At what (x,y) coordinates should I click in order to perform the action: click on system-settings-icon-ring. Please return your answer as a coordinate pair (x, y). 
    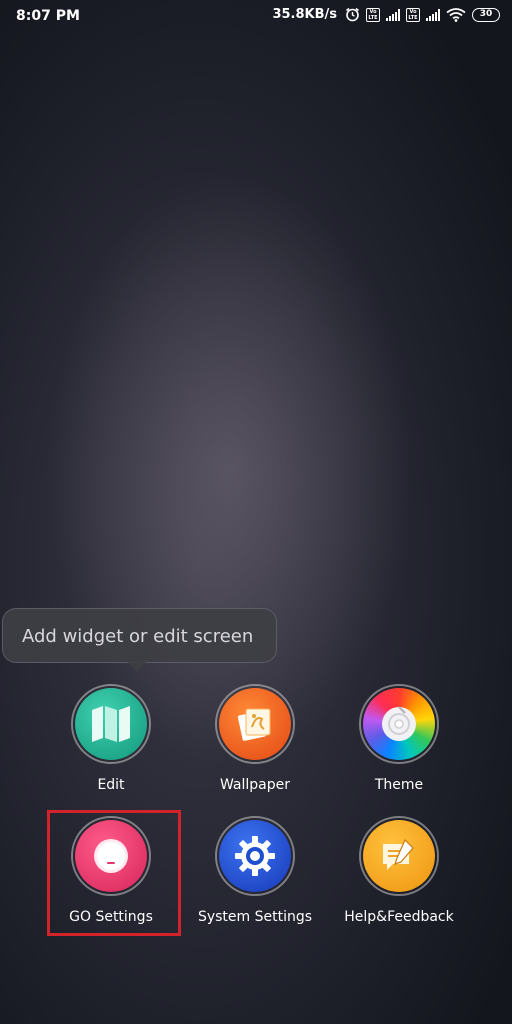
    Looking at the image, I should click on (255, 856).